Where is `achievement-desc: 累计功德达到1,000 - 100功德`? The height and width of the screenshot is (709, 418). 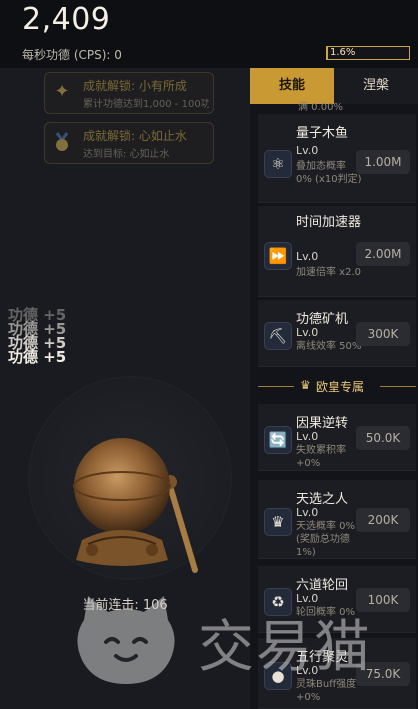 achievement-desc: 累计功德达到1,000 - 100功德 is located at coordinates (146, 104).